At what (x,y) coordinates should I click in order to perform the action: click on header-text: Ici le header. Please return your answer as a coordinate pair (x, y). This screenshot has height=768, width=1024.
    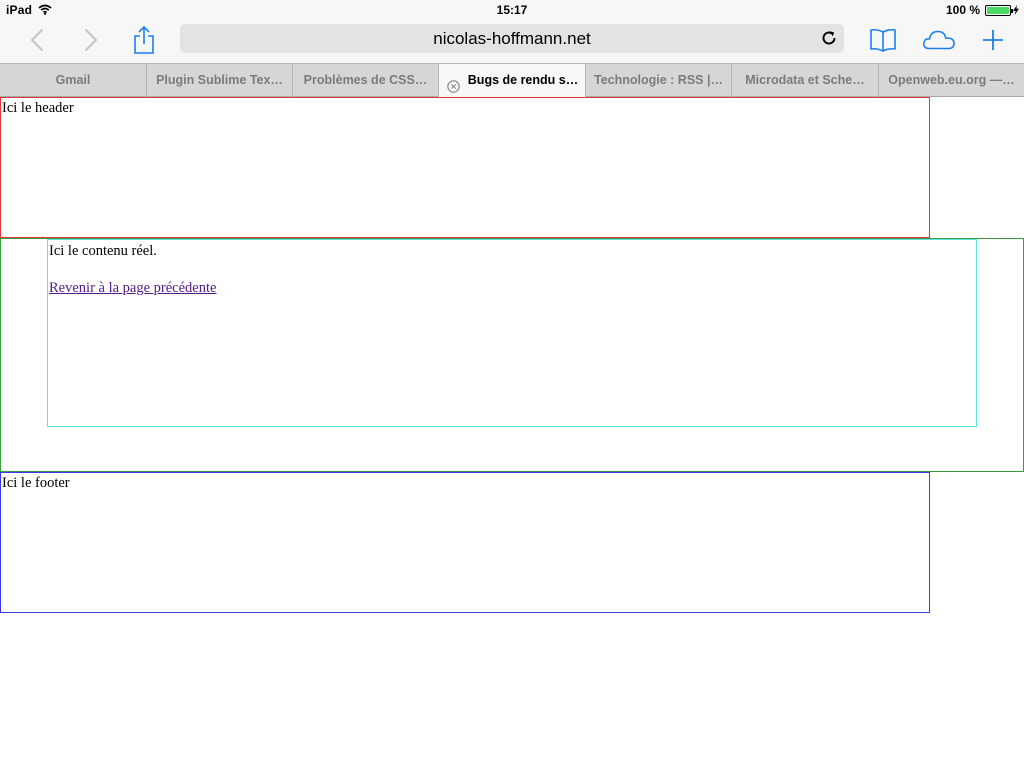
    Looking at the image, I should click on (38, 108).